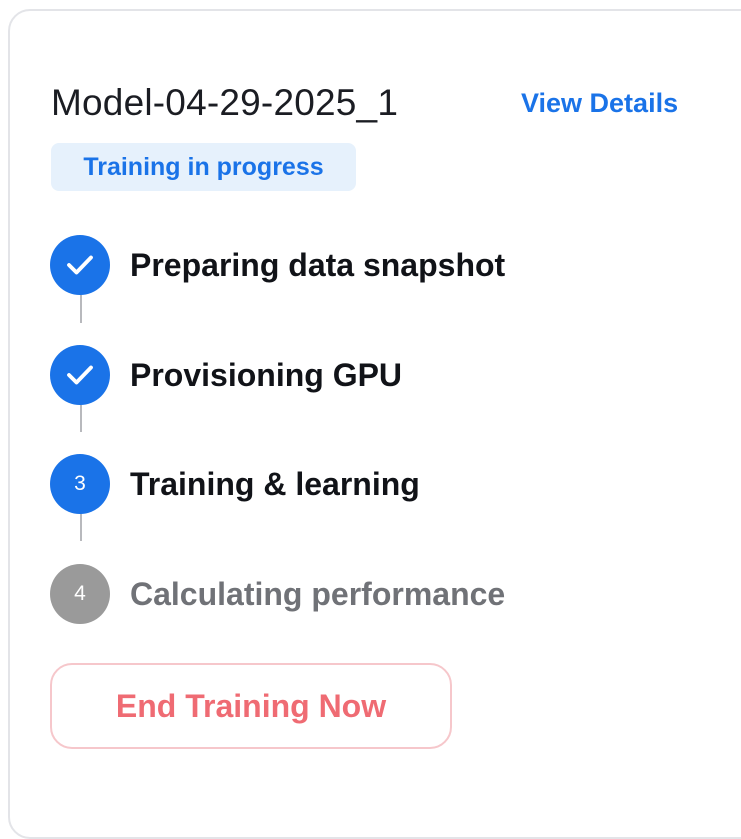 The height and width of the screenshot is (839, 741). What do you see at coordinates (318, 594) in the screenshot?
I see `step-label: Calculating performance` at bounding box center [318, 594].